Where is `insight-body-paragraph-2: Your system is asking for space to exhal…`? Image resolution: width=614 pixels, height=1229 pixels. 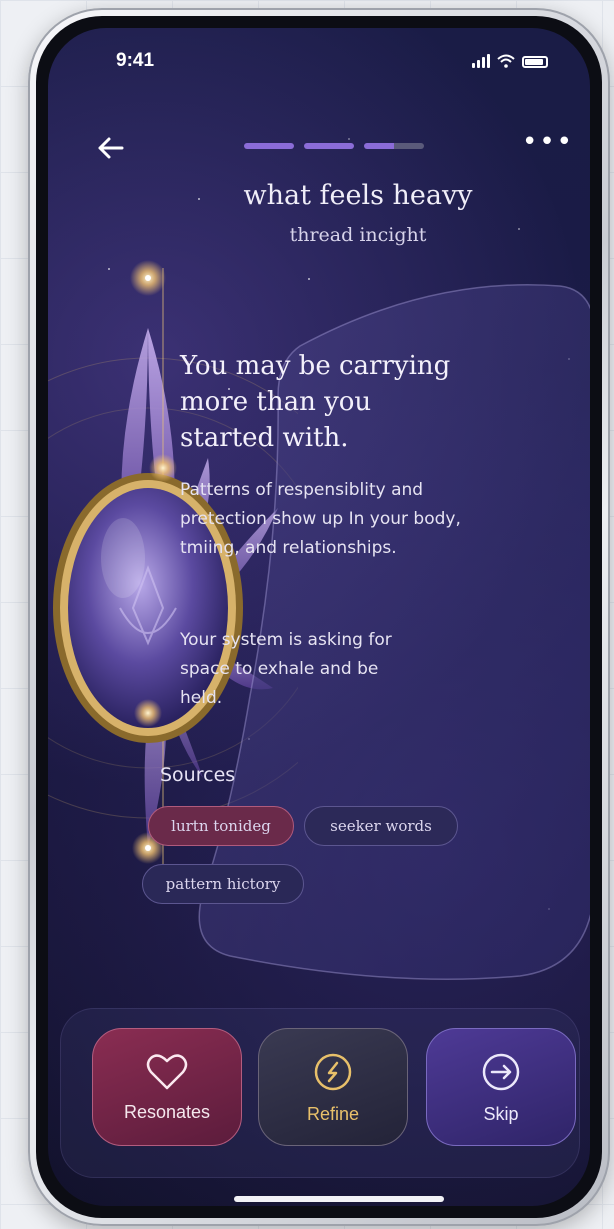
insight-body-paragraph-2: Your system is asking for space to exhal… is located at coordinates (286, 669).